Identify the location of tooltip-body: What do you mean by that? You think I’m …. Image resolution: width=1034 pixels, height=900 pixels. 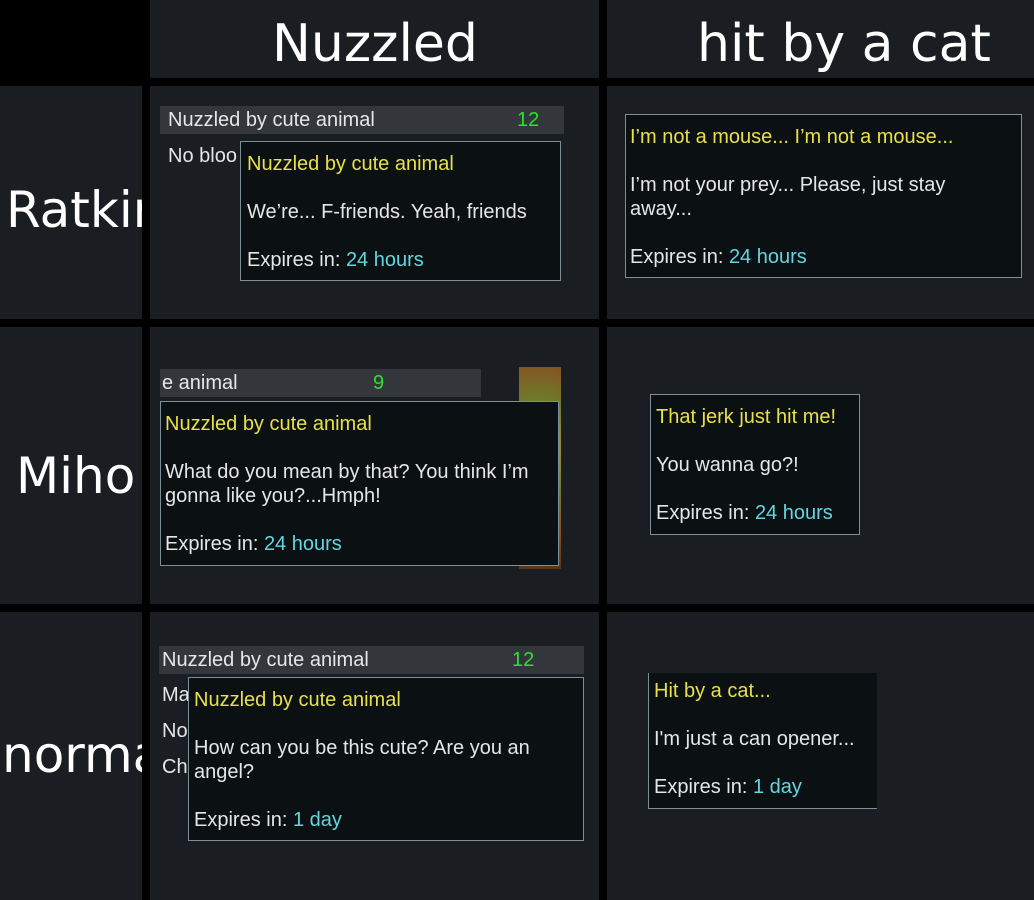
(347, 484).